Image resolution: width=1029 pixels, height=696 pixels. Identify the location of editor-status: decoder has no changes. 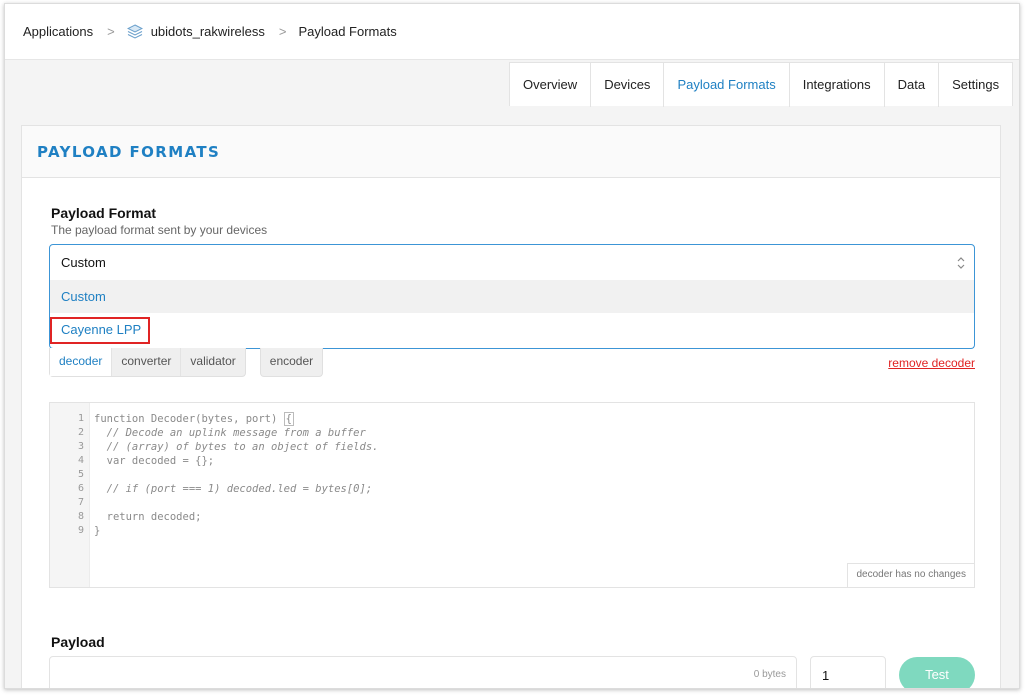
(910, 575).